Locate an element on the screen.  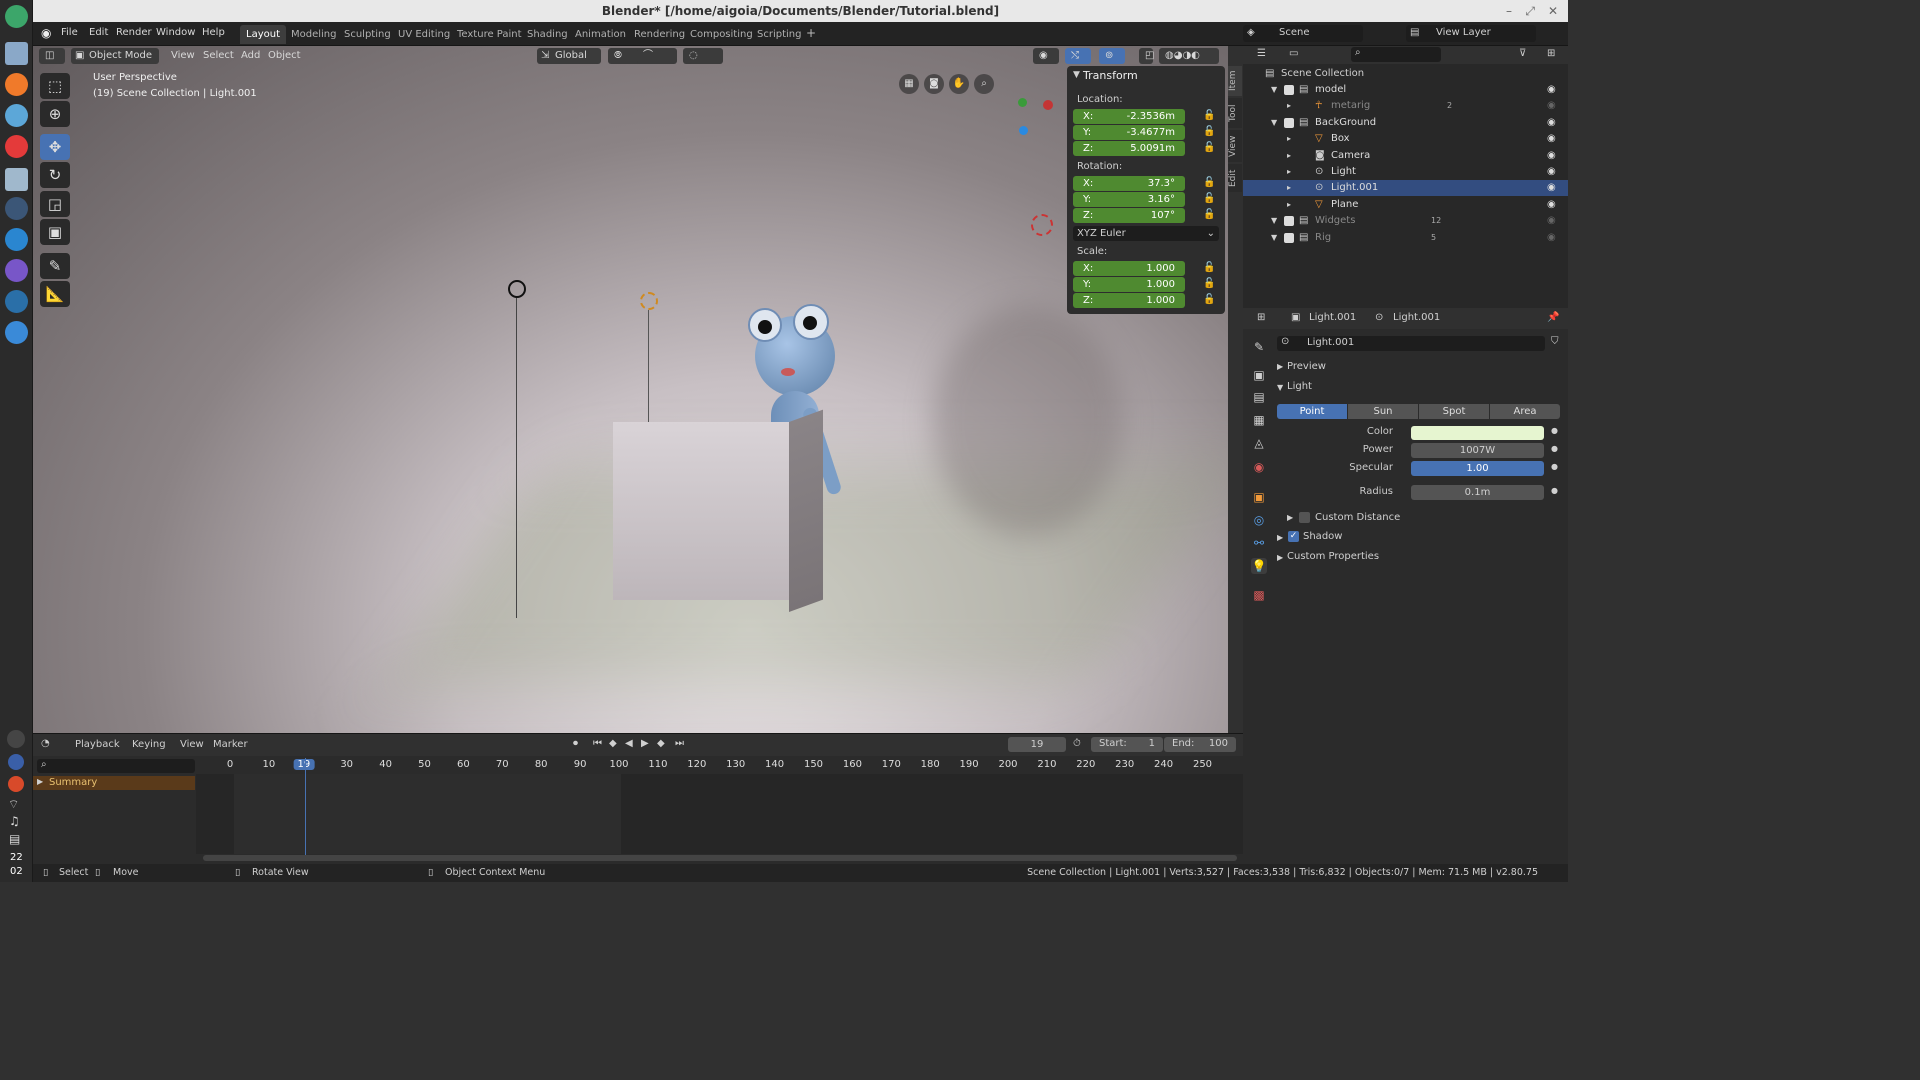
axis-y-icon is located at coordinates (1022, 102).